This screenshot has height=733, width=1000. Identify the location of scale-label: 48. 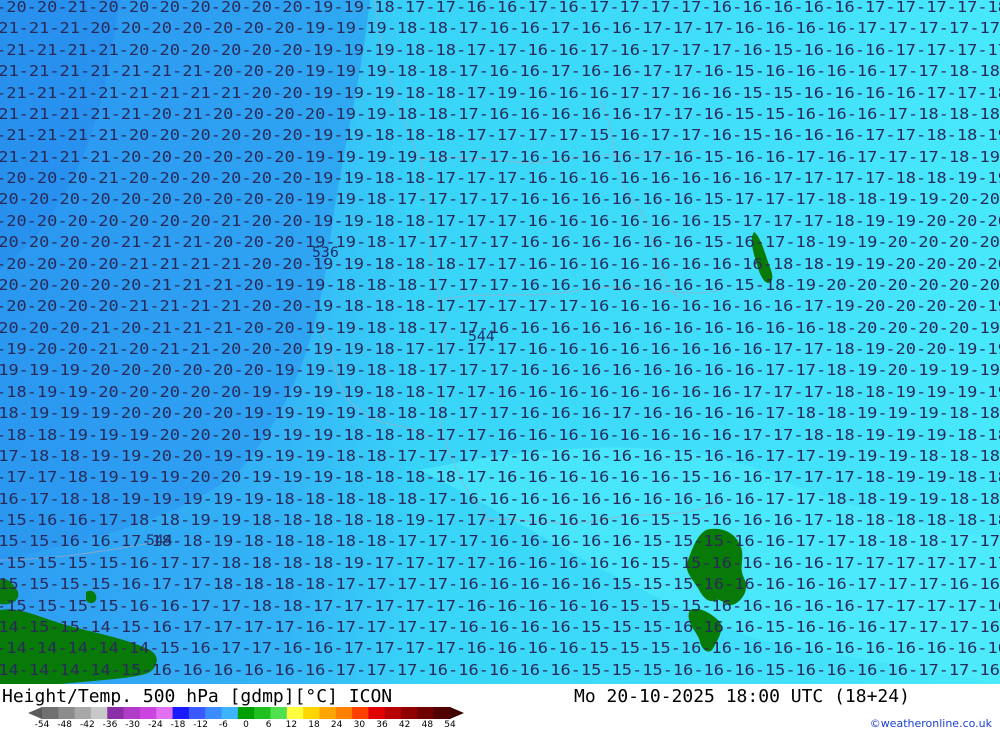
(427, 725).